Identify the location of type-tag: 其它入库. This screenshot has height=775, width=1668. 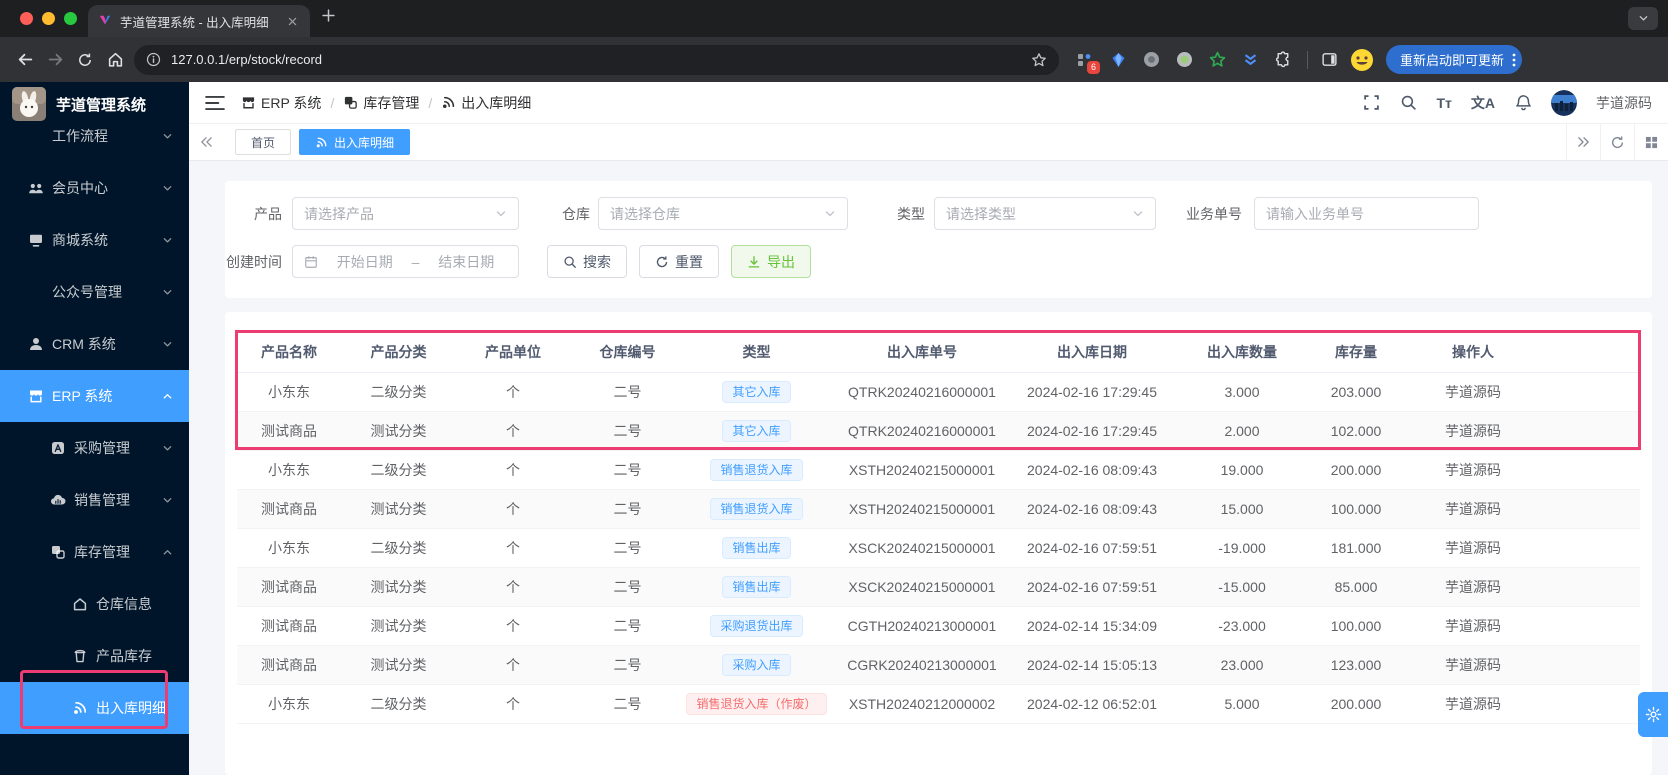
(756, 430).